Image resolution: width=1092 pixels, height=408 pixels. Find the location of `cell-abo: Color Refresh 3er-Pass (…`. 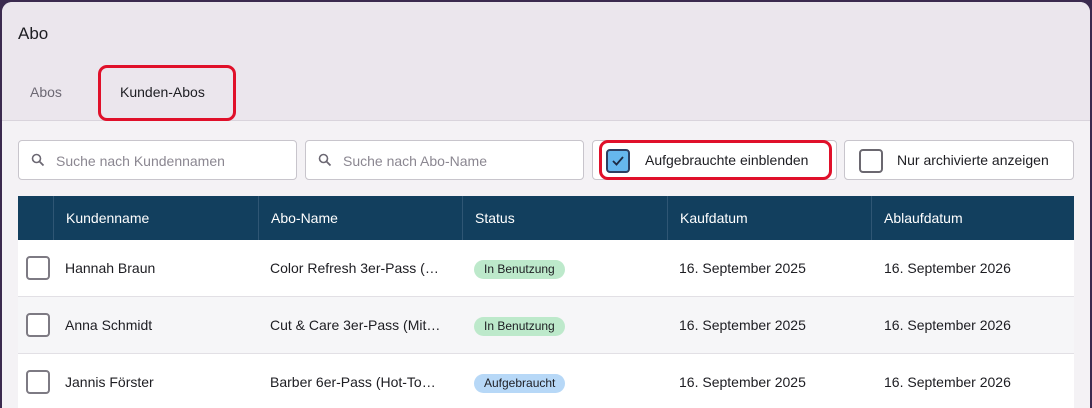

cell-abo: Color Refresh 3er-Pass (… is located at coordinates (354, 268).